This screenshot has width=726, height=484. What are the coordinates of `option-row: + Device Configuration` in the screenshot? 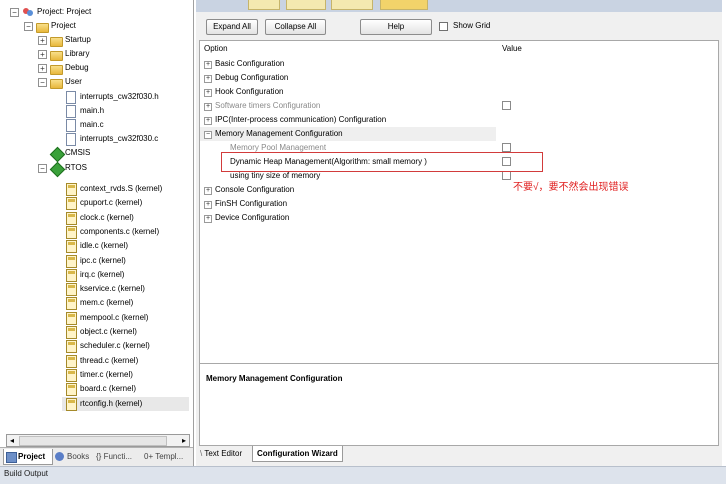 It's located at (459, 218).